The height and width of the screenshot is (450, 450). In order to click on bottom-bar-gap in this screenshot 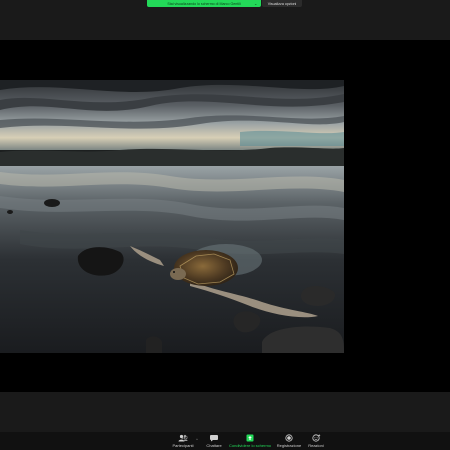, I will do `click(225, 412)`.